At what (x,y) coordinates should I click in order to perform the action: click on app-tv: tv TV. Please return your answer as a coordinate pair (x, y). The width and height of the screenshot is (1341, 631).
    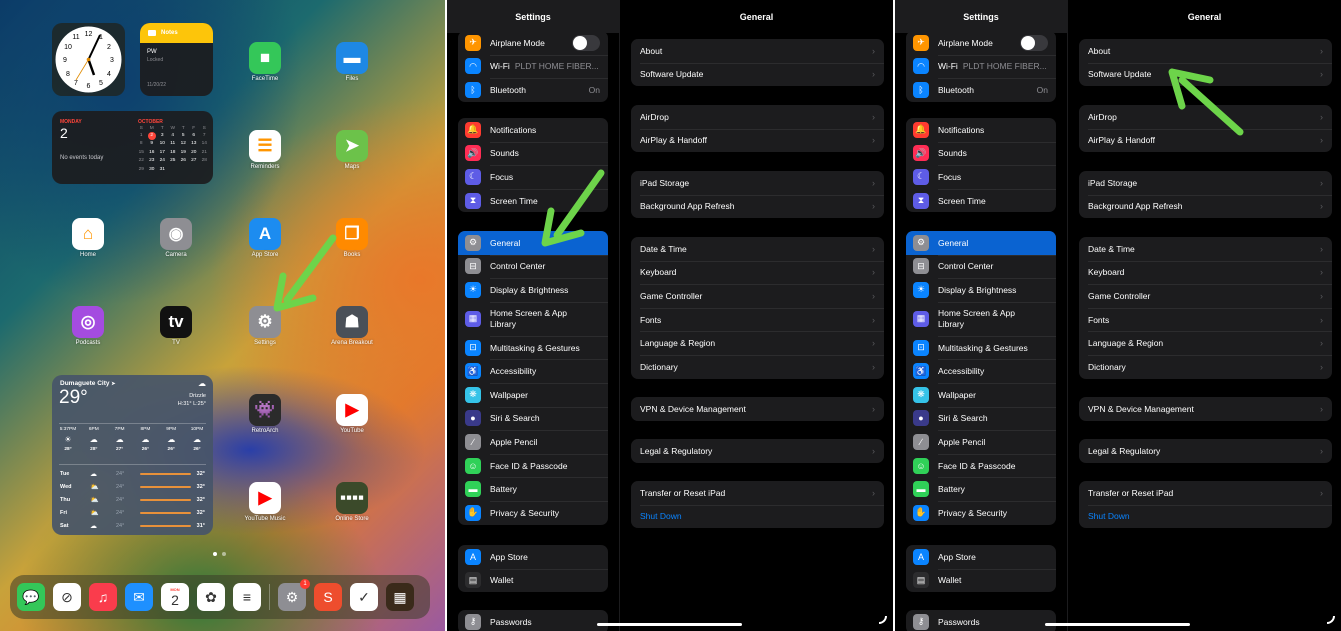
    Looking at the image, I should click on (176, 326).